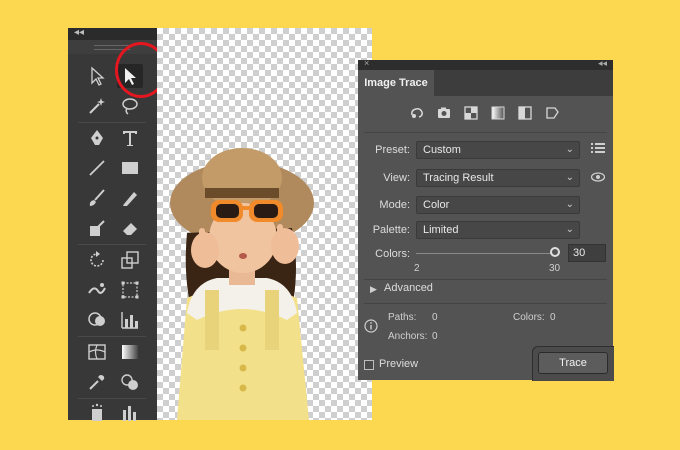  What do you see at coordinates (485, 113) in the screenshot?
I see `preset-icons-row` at bounding box center [485, 113].